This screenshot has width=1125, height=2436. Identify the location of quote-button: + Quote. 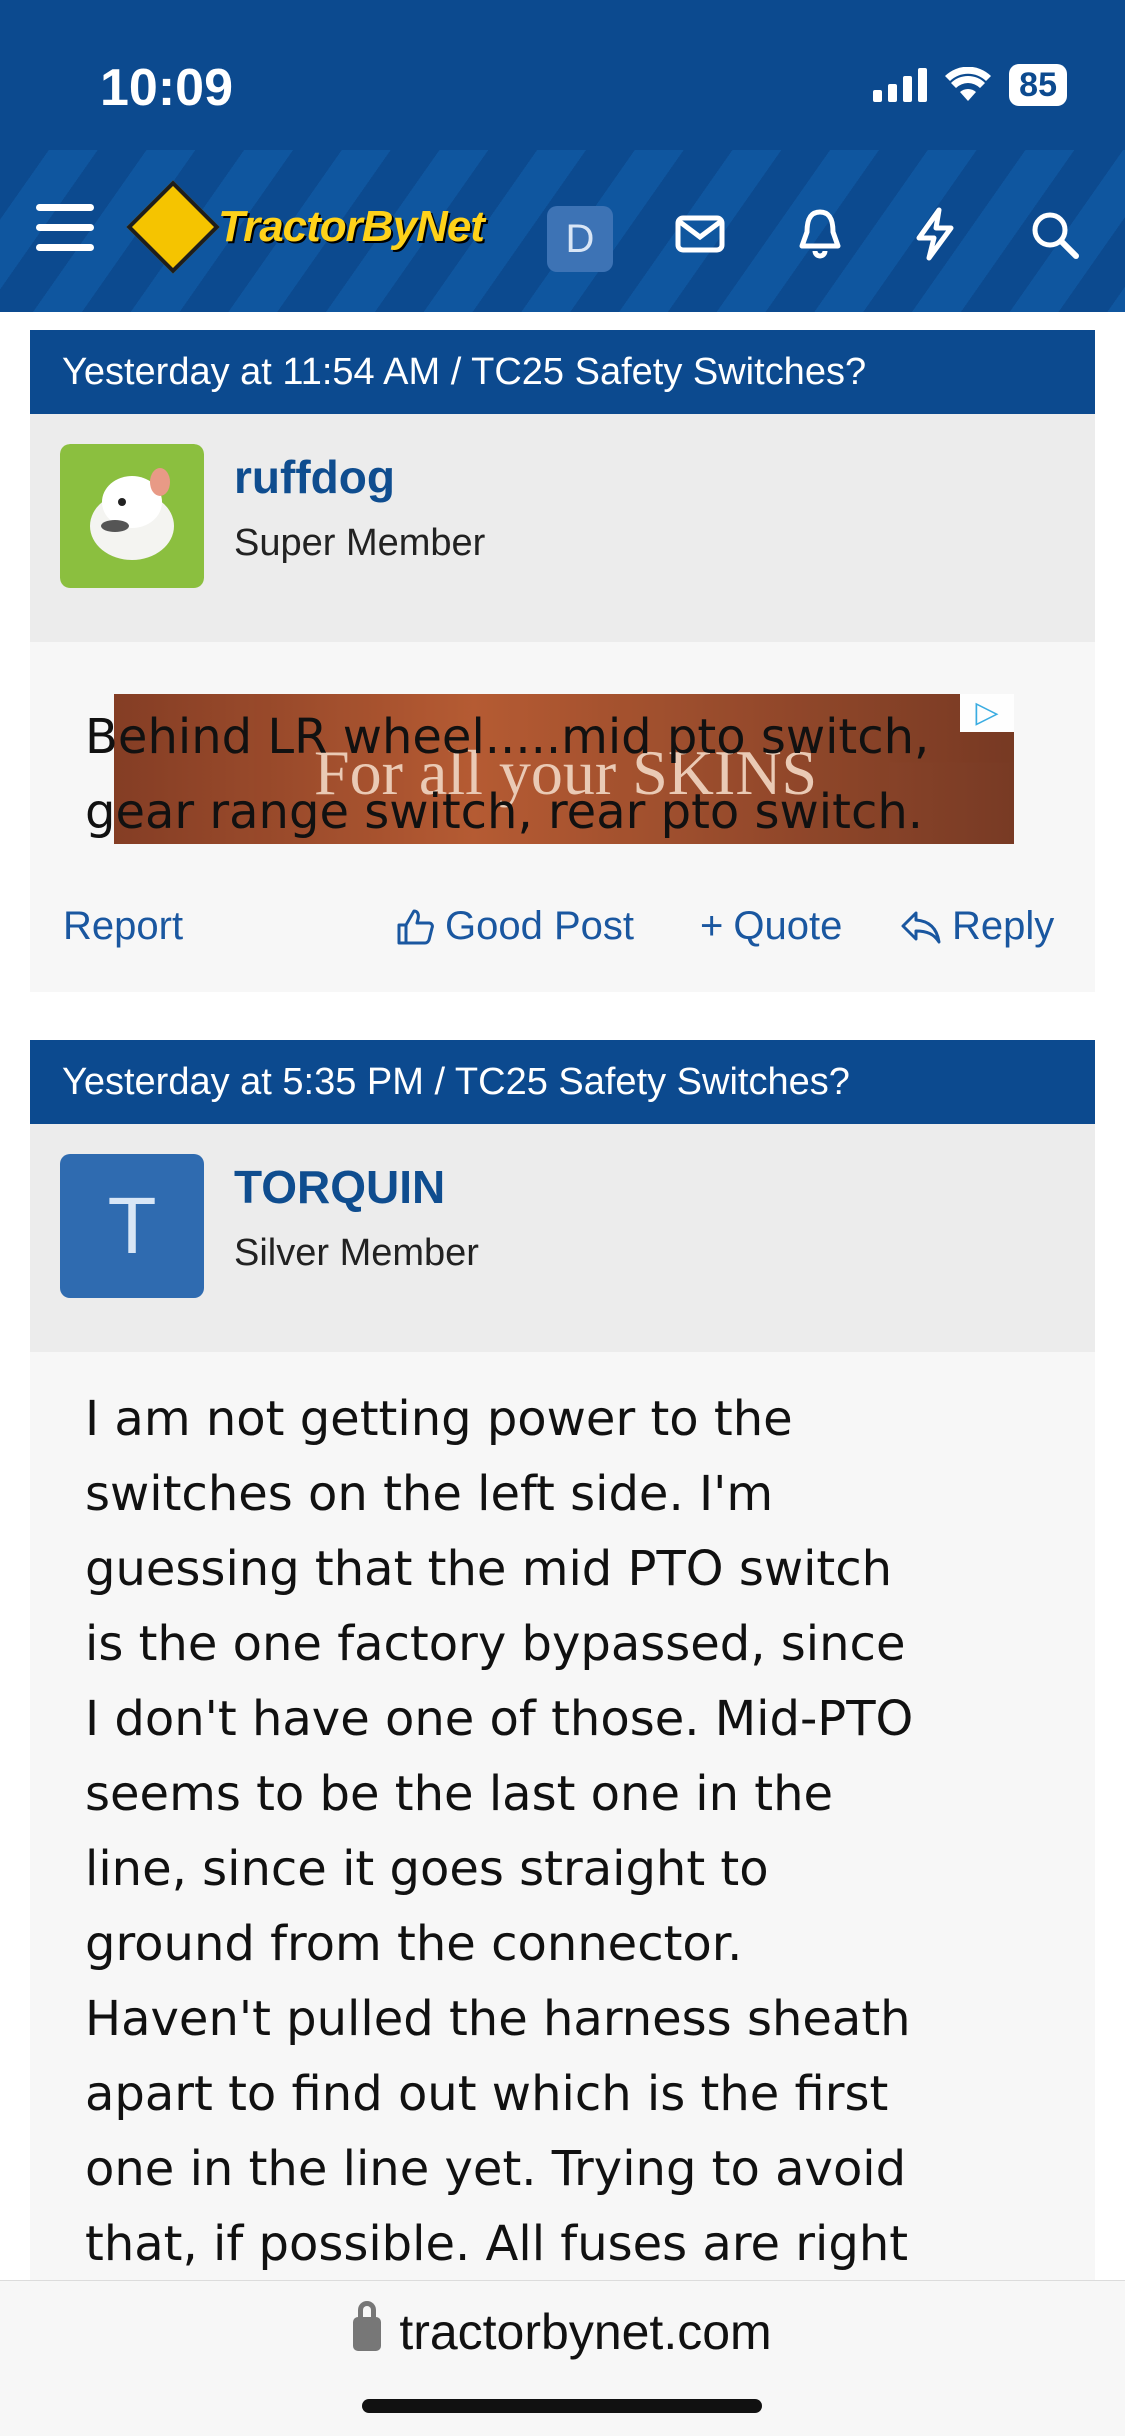
(771, 926).